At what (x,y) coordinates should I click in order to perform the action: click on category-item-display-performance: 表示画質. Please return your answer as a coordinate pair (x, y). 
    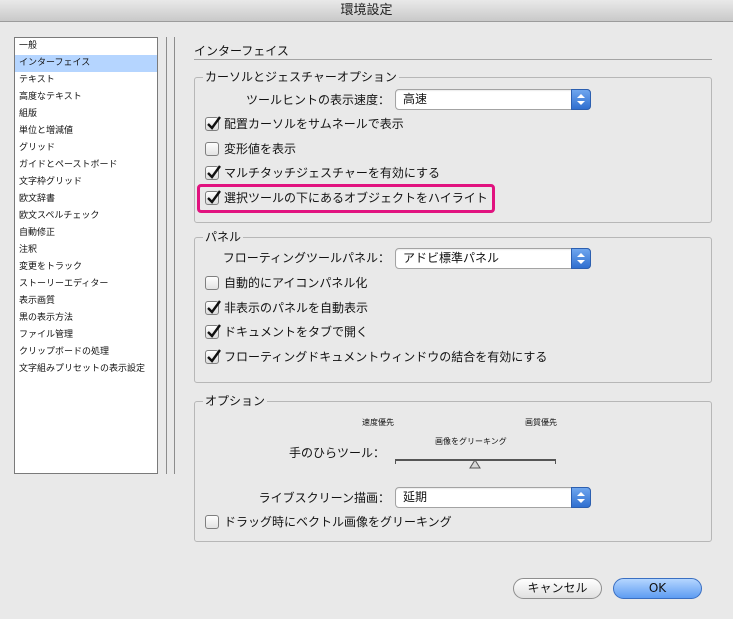
    Looking at the image, I should click on (86, 301).